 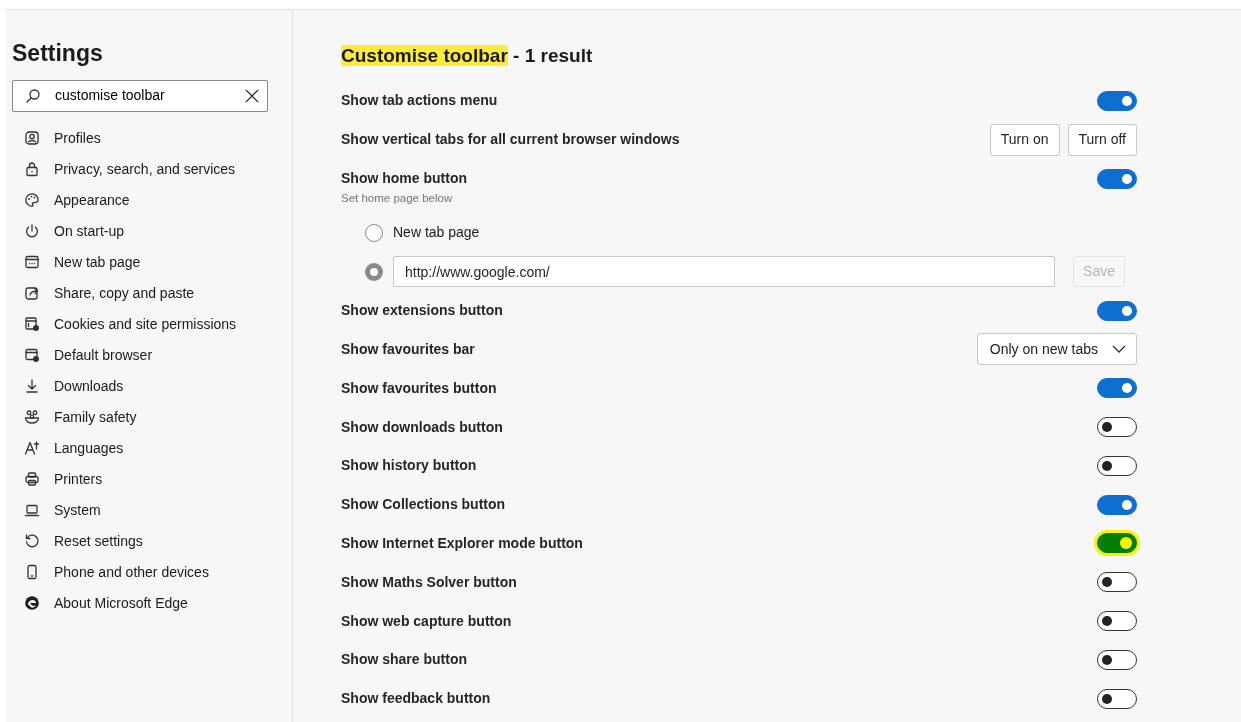 I want to click on search-icon, so click(x=33, y=95).